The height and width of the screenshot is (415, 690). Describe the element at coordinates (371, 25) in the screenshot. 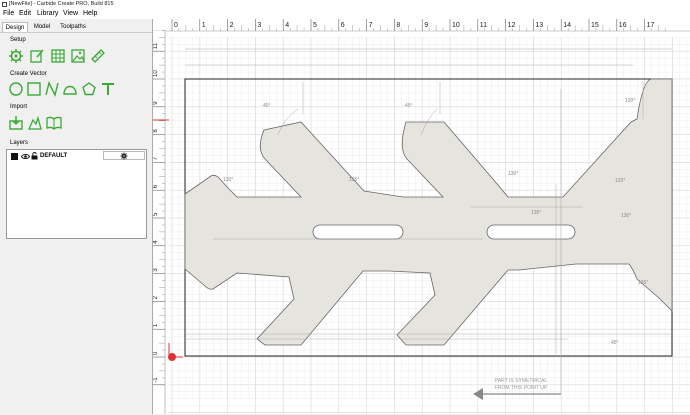

I see `ruler-top-label: 7` at that location.